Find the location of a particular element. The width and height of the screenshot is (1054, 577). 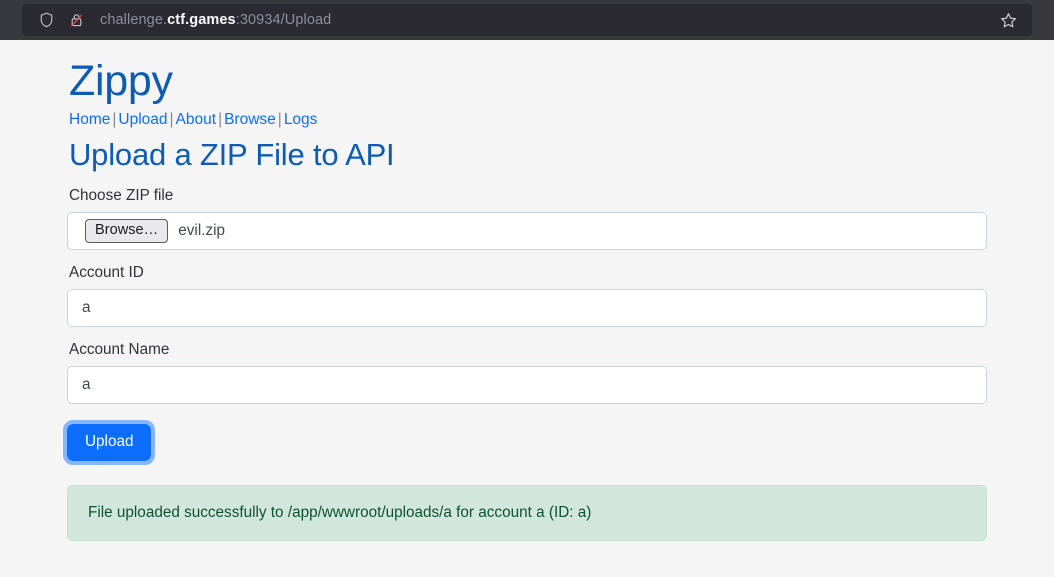

nav-link-browse: Browse is located at coordinates (250, 119).